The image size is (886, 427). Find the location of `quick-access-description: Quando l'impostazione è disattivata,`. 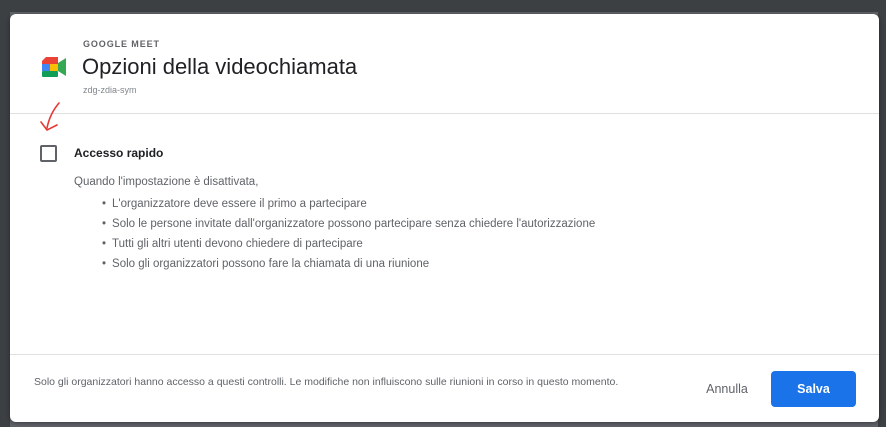

quick-access-description: Quando l'impostazione è disattivata, is located at coordinates (166, 182).